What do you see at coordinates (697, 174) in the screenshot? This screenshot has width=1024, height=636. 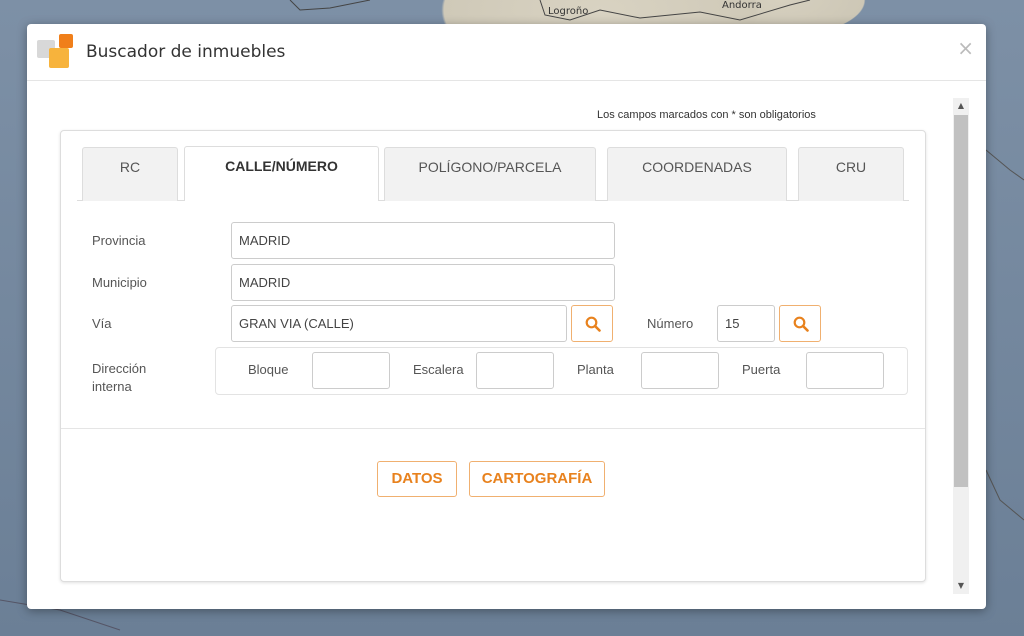 I see `tab-coordenadas: COORDENADAS` at bounding box center [697, 174].